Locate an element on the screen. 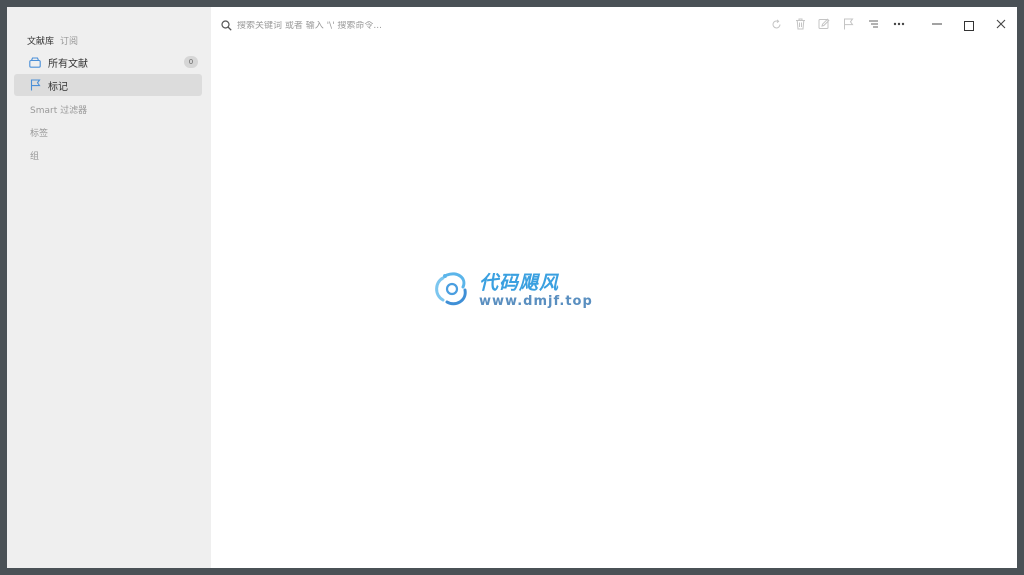 The width and height of the screenshot is (1024, 575). hurricane-logo-icon is located at coordinates (453, 291).